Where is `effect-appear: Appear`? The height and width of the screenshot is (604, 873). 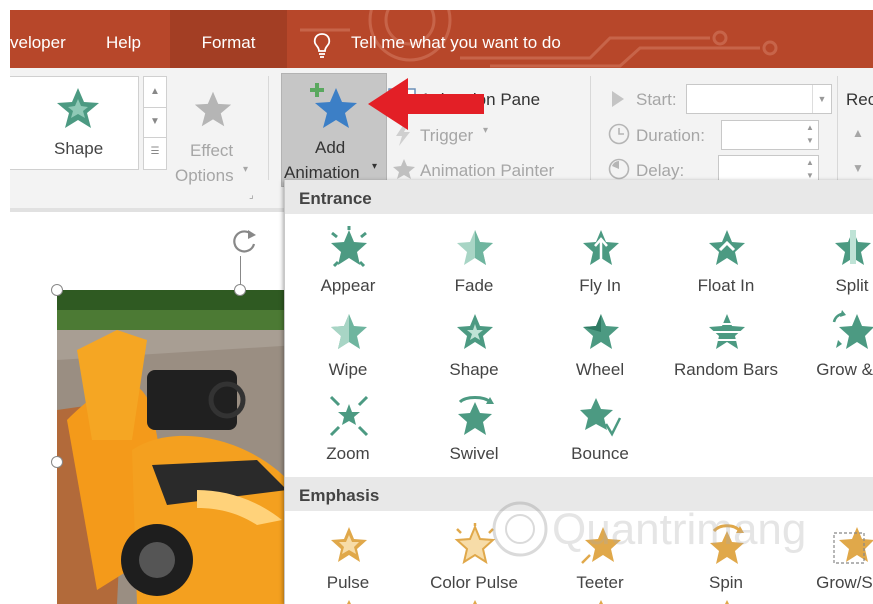
effect-appear: Appear is located at coordinates (348, 262).